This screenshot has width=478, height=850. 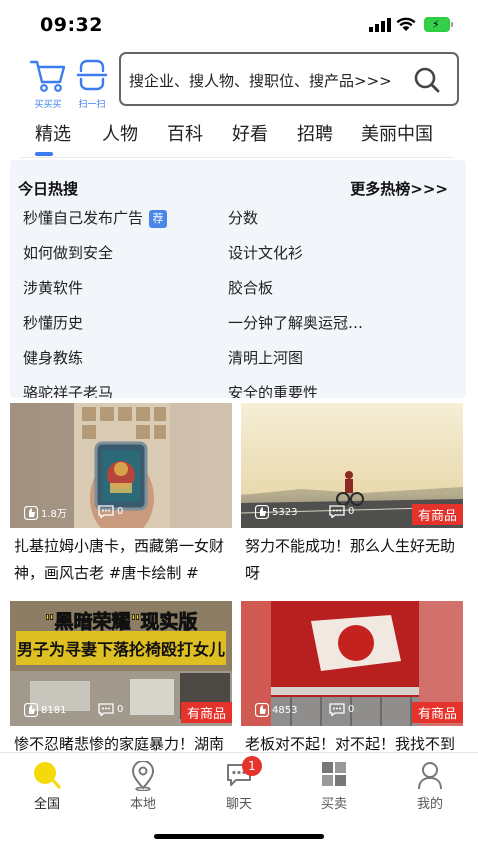 I want to click on hot-search-item: 健身教练, so click(x=53, y=357).